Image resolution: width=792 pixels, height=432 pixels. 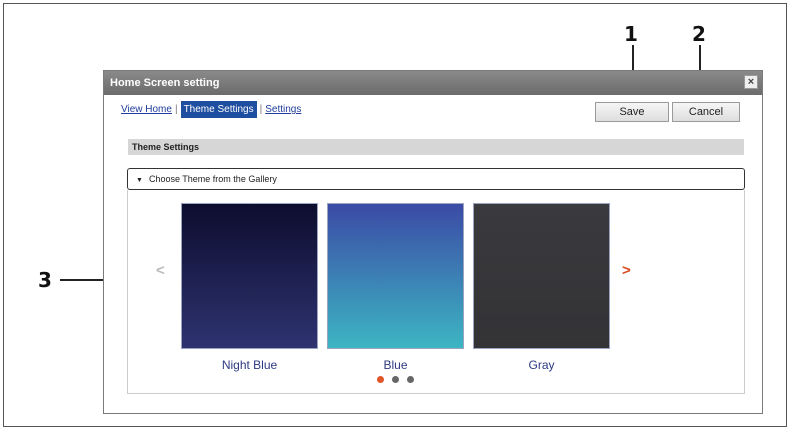 What do you see at coordinates (706, 112) in the screenshot?
I see `cancel-button: Cancel` at bounding box center [706, 112].